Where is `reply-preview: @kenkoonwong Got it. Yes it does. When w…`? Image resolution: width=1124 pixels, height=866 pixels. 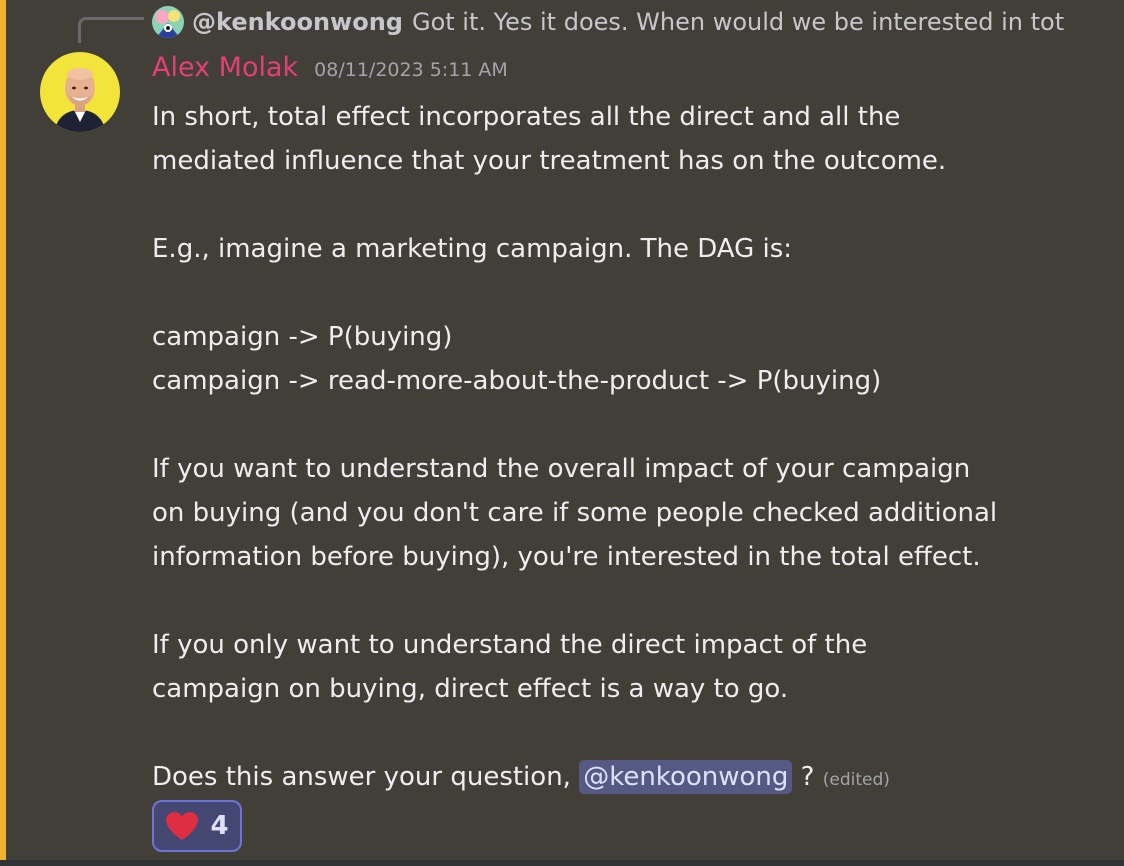
reply-preview: @kenkoonwong Got it. Yes it does. When w… is located at coordinates (608, 22).